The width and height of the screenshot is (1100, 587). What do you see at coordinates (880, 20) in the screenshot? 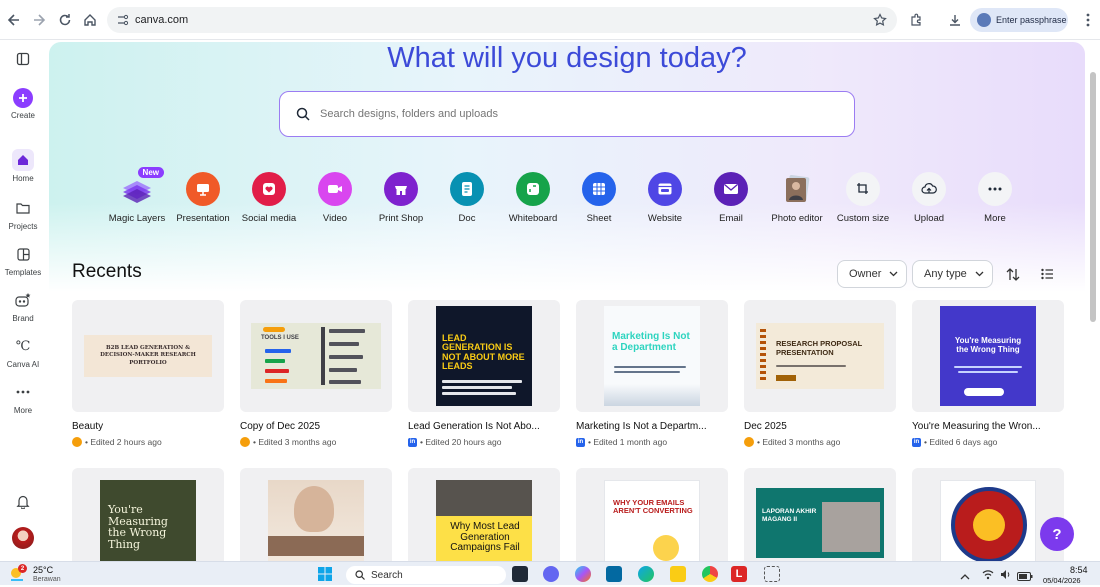
I see `bookmark-star-icon` at bounding box center [880, 20].